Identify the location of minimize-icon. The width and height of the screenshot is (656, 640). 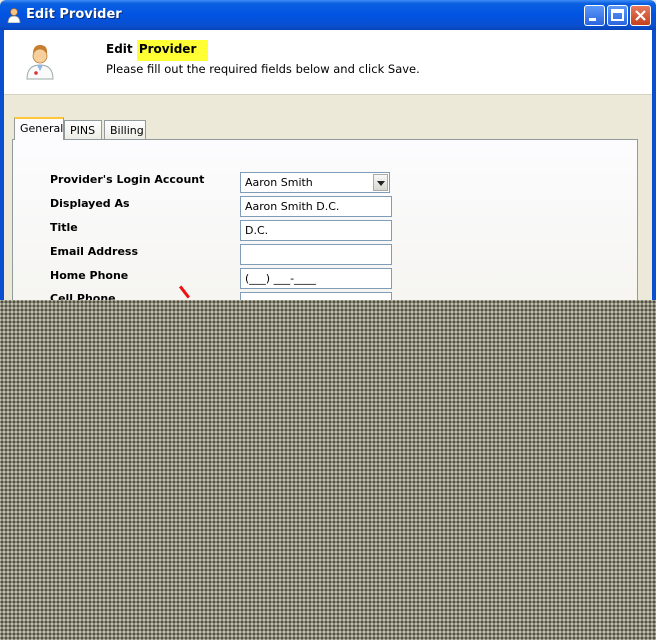
(592, 19).